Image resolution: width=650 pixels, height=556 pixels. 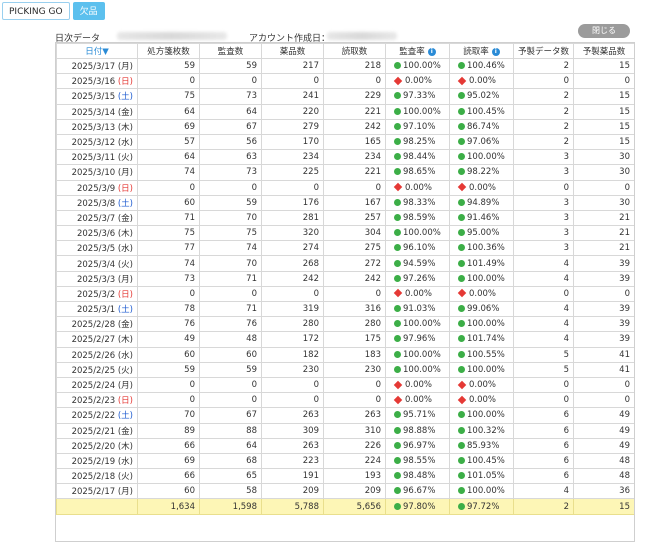 I want to click on read-rate-cell: 100.00%, so click(x=481, y=369).